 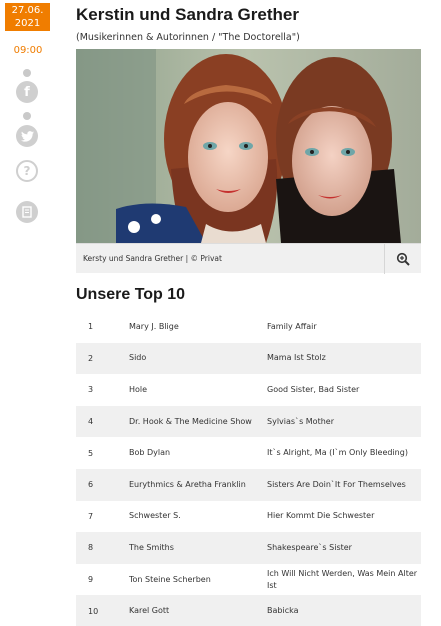 What do you see at coordinates (138, 389) in the screenshot?
I see `artist: Hole` at bounding box center [138, 389].